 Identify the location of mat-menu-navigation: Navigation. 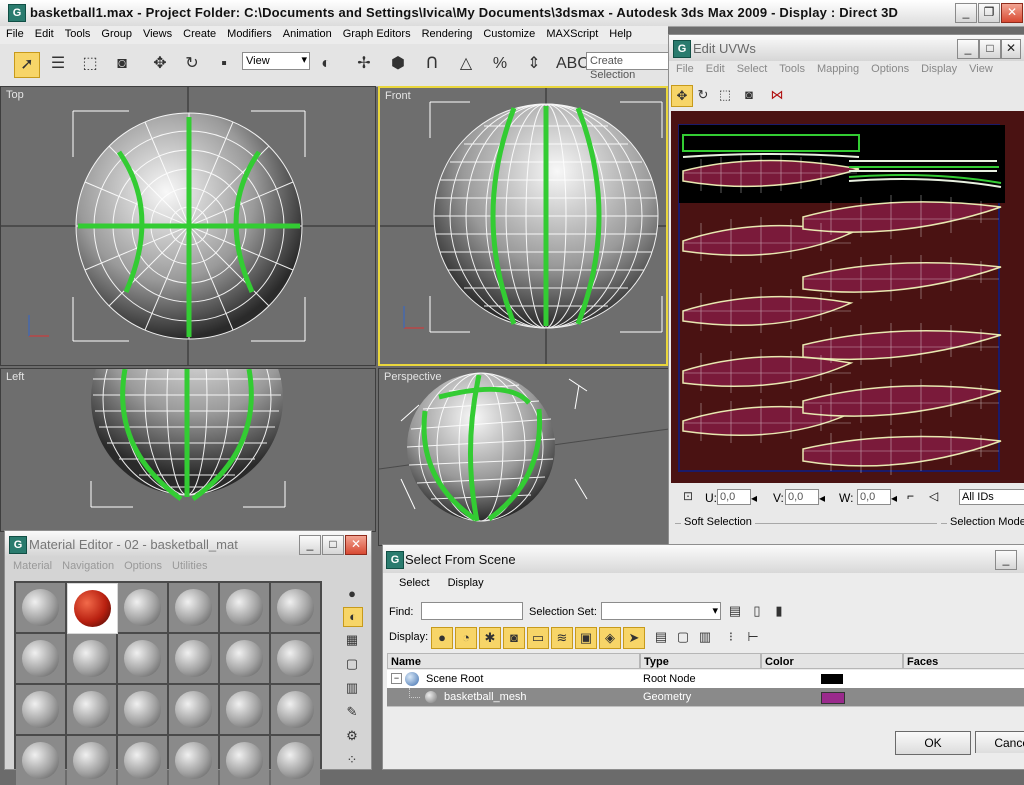
(89, 566).